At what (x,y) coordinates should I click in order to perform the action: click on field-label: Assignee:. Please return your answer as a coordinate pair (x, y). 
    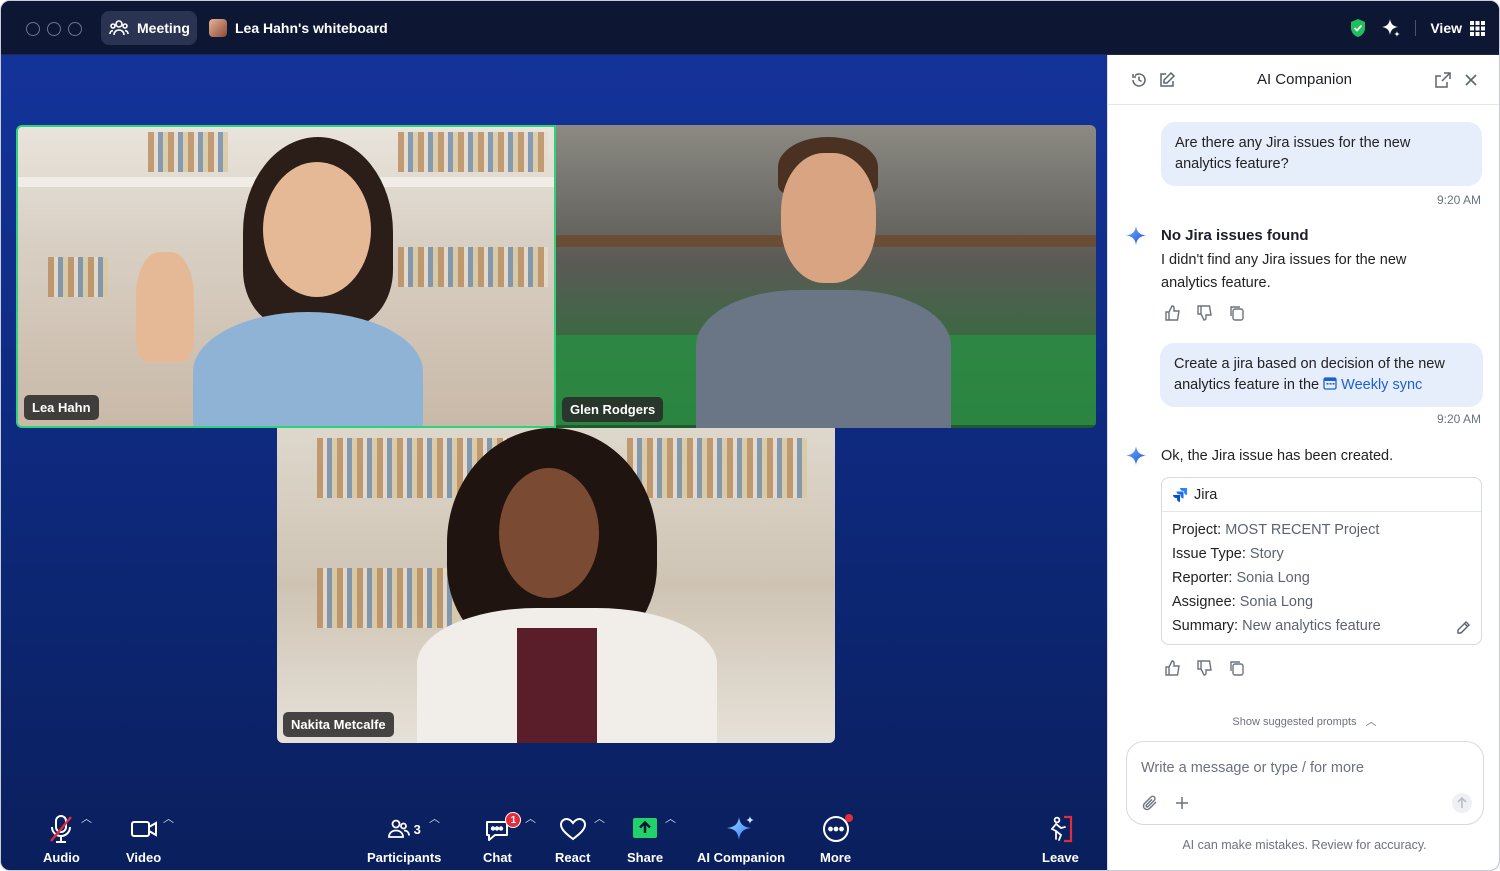
    Looking at the image, I should click on (1204, 602).